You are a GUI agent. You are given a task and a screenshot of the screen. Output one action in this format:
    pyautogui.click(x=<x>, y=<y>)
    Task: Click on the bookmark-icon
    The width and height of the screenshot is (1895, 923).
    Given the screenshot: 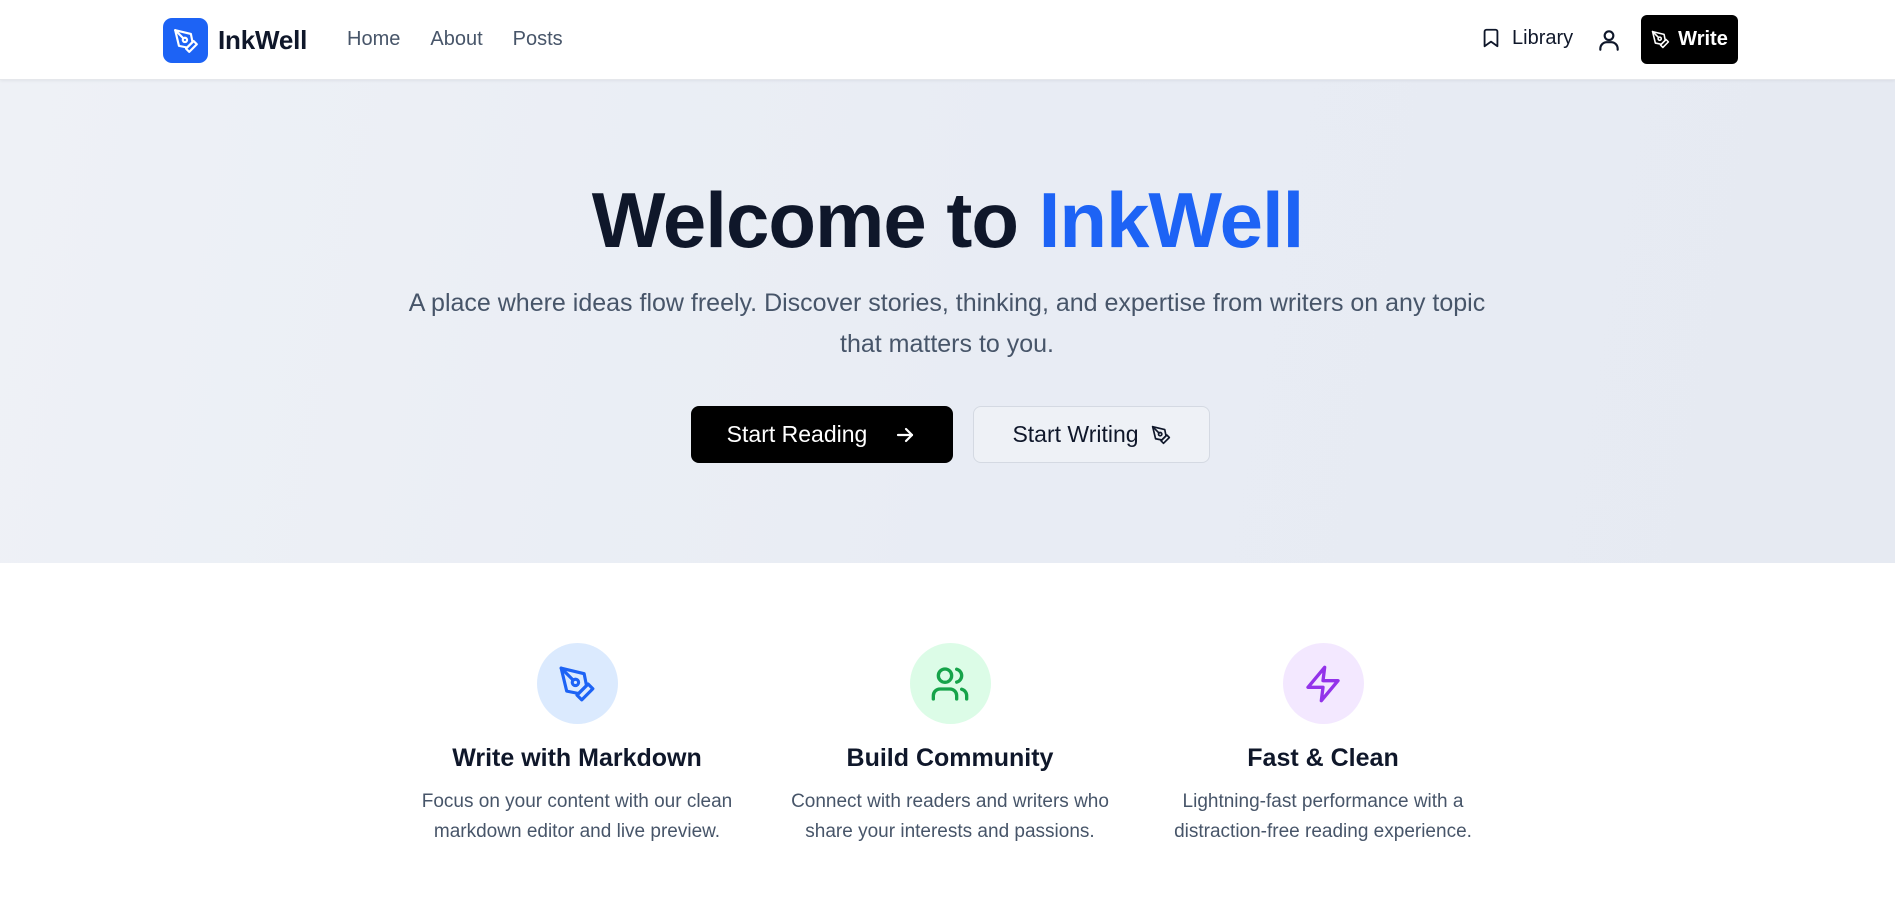 What is the action you would take?
    pyautogui.click(x=1491, y=38)
    